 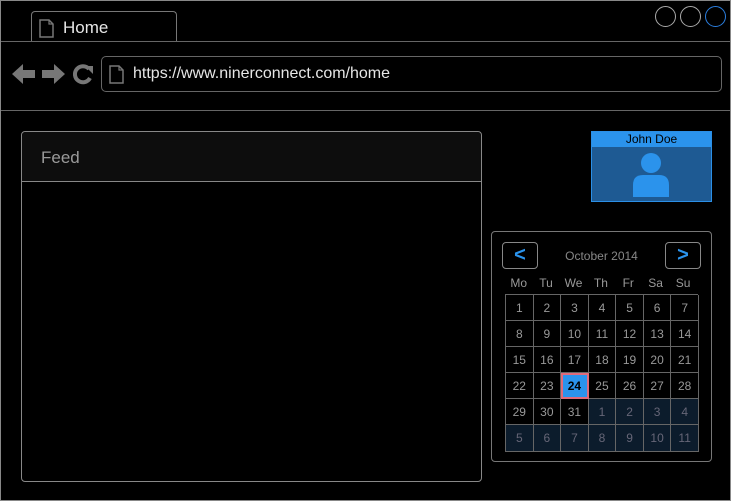 I want to click on calendar-prev-button: <, so click(x=520, y=255).